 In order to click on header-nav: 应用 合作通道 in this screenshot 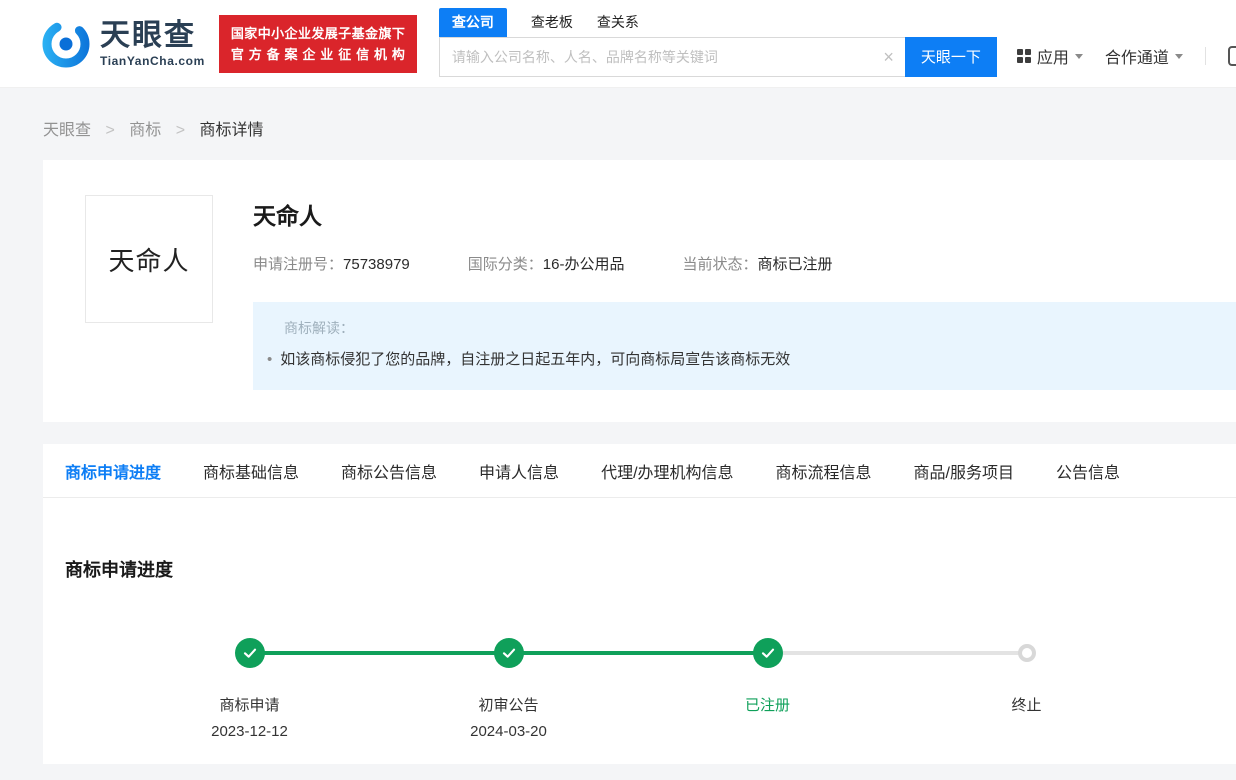, I will do `click(1126, 56)`.